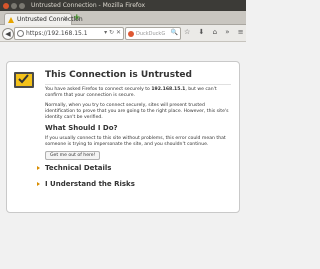  I want to click on maximize-window-button, so click(22, 5).